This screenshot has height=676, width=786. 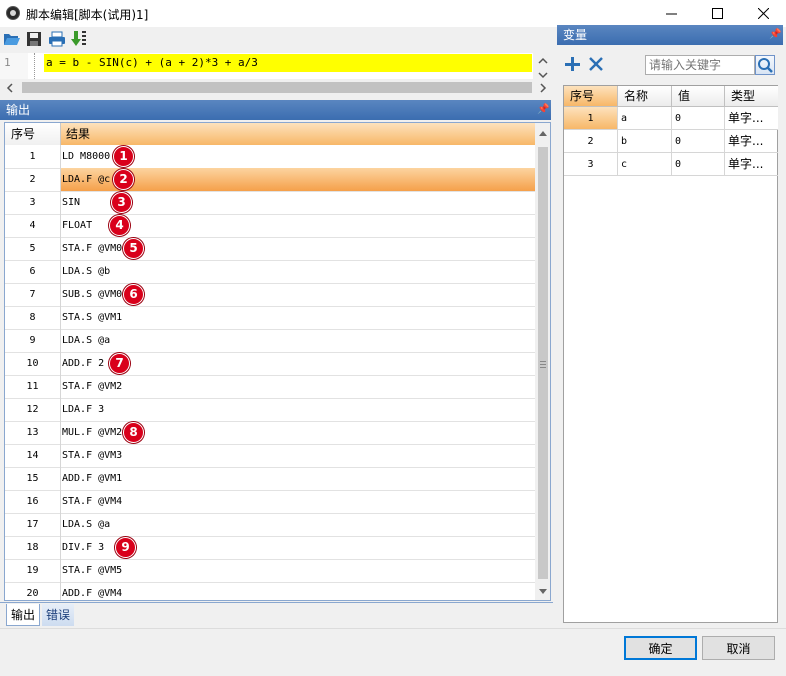 What do you see at coordinates (270, 502) in the screenshot?
I see `table-row: 16 STA.F @VM4` at bounding box center [270, 502].